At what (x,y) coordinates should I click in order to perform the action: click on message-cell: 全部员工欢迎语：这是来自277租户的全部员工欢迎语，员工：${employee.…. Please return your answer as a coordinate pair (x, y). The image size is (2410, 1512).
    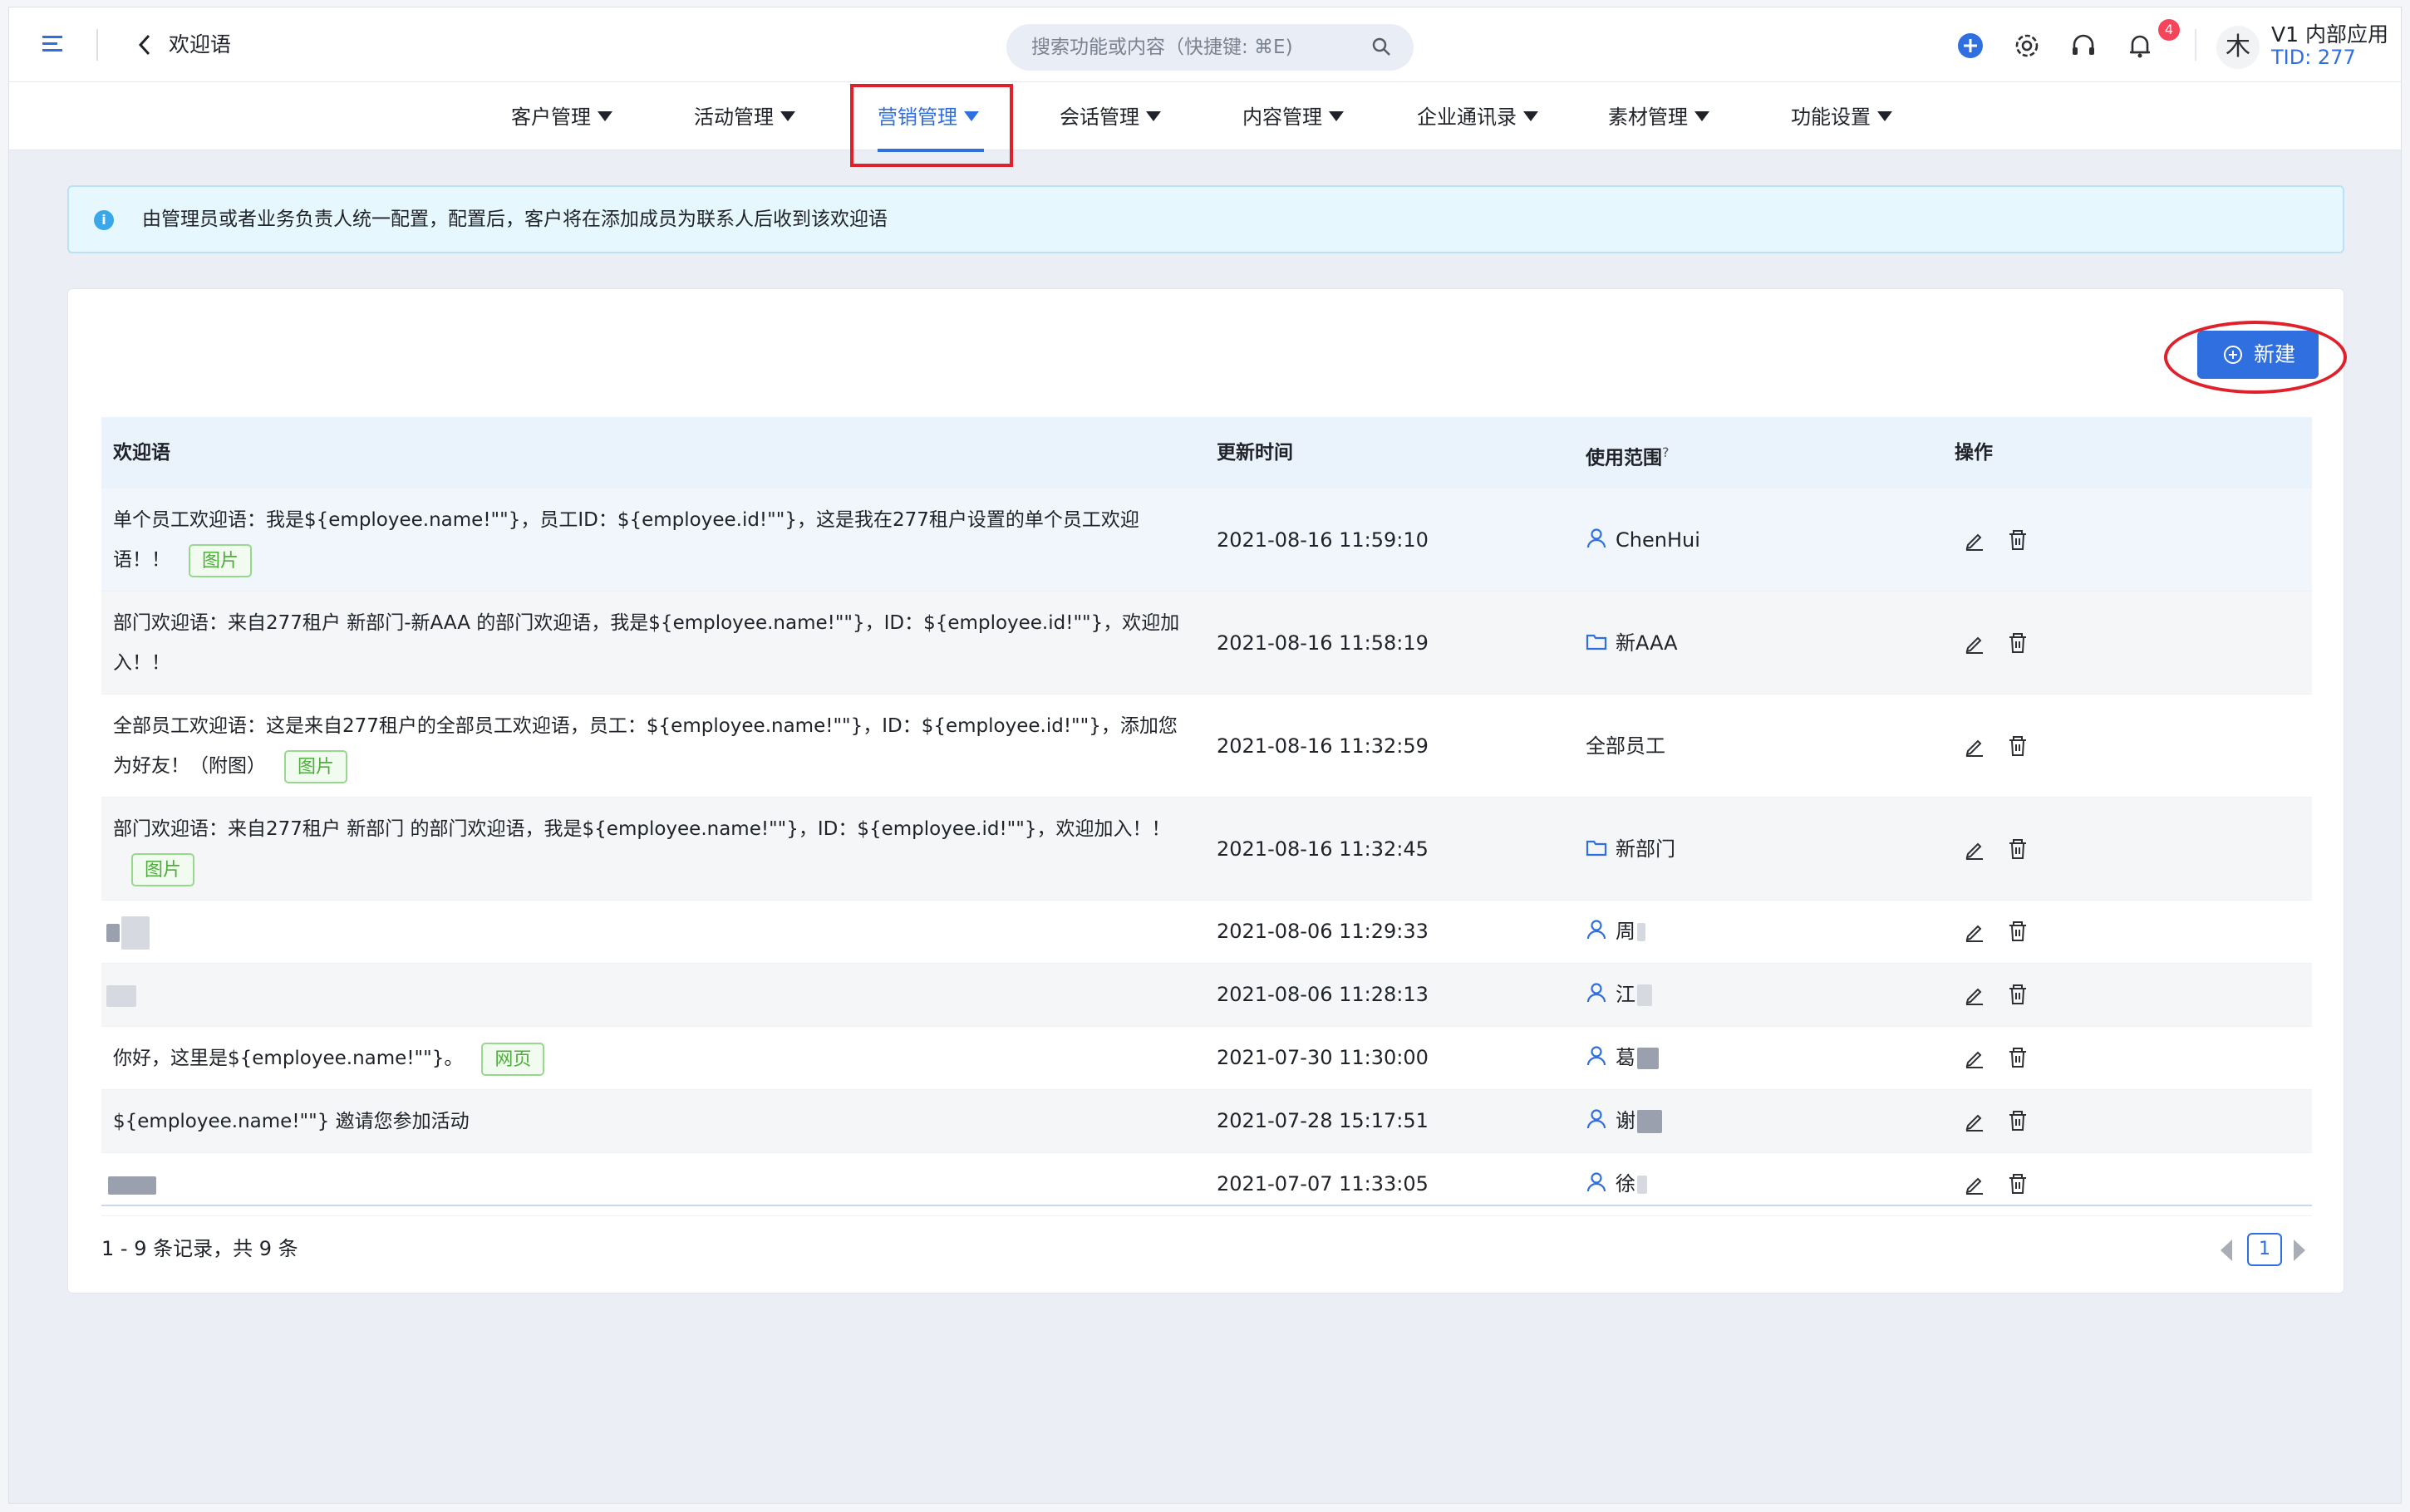
    Looking at the image, I should click on (653, 746).